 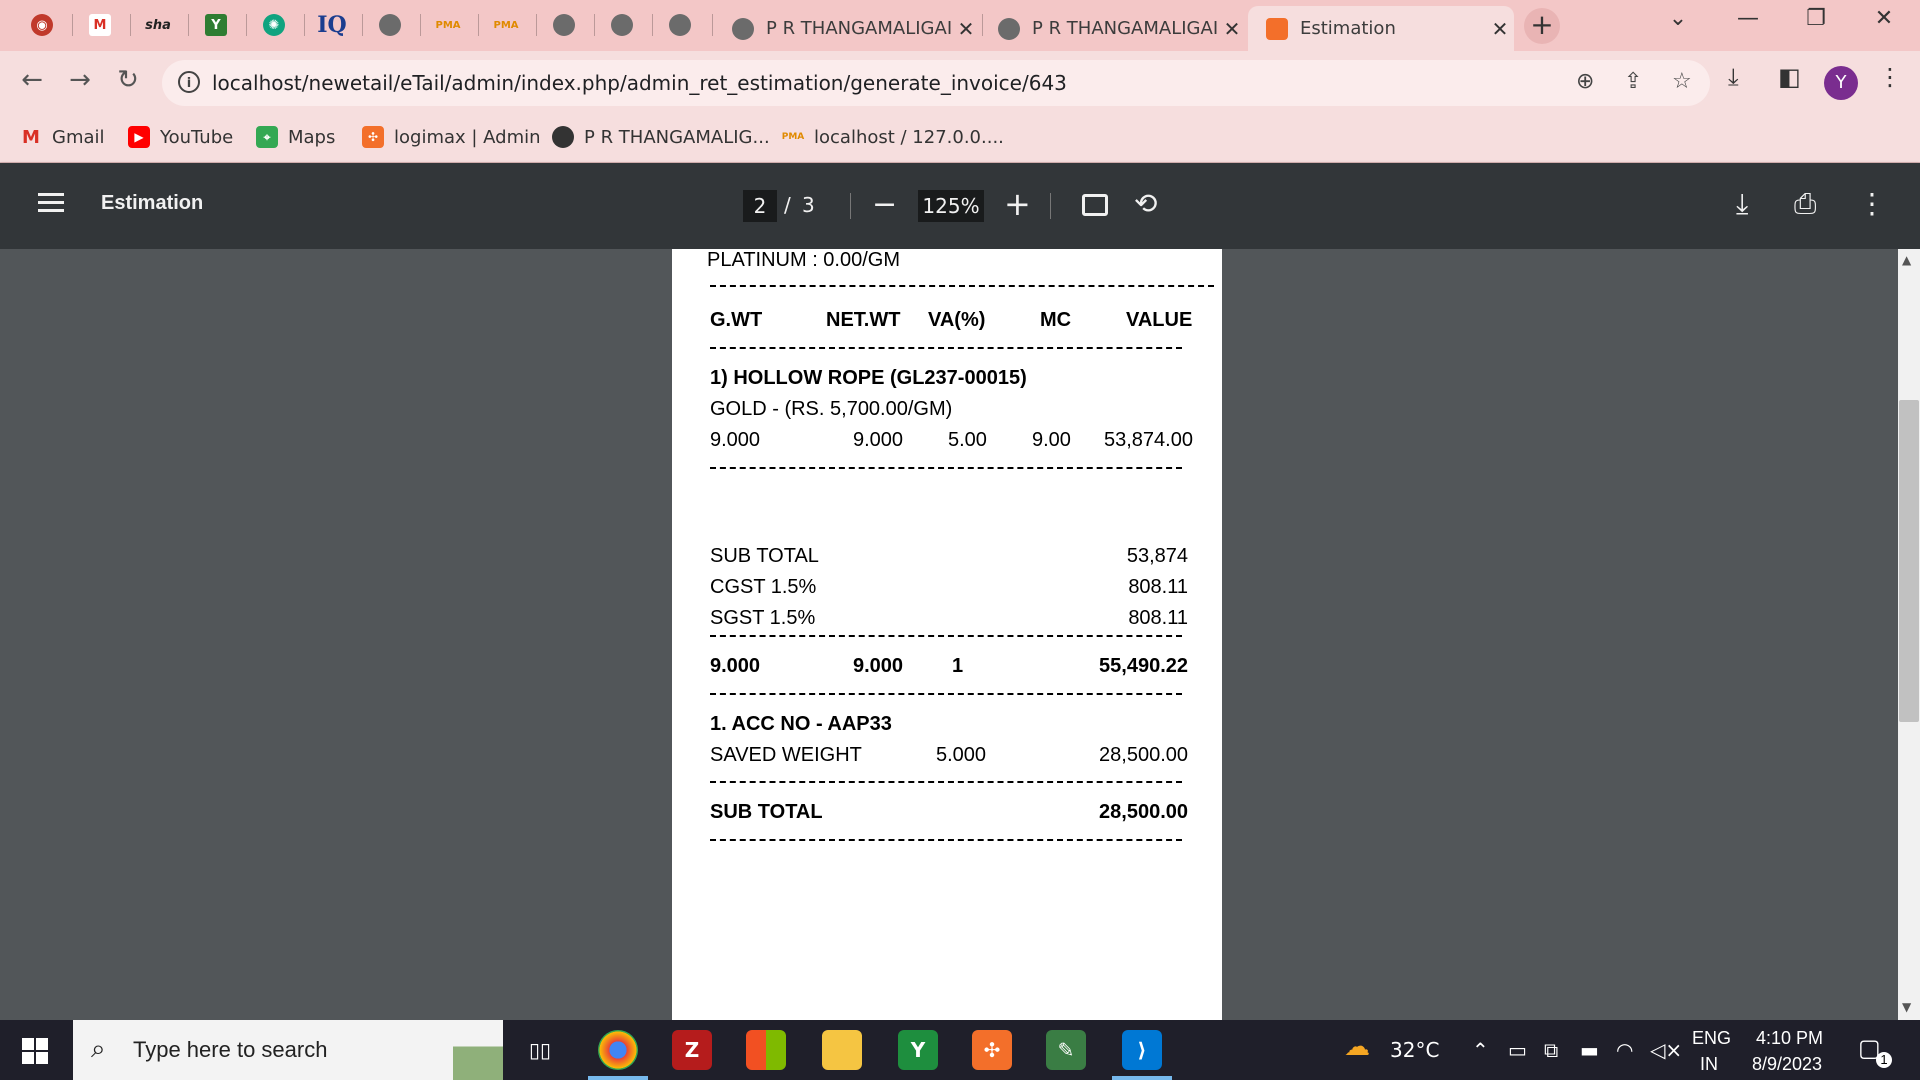 What do you see at coordinates (1017, 204) in the screenshot?
I see `zoom-in-button: +` at bounding box center [1017, 204].